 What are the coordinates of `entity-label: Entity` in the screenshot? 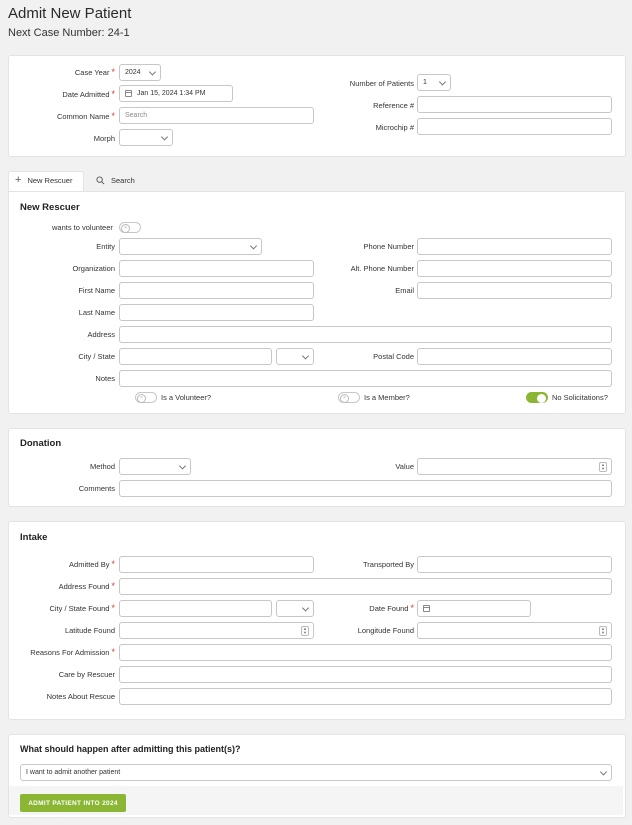 It's located at (105, 246).